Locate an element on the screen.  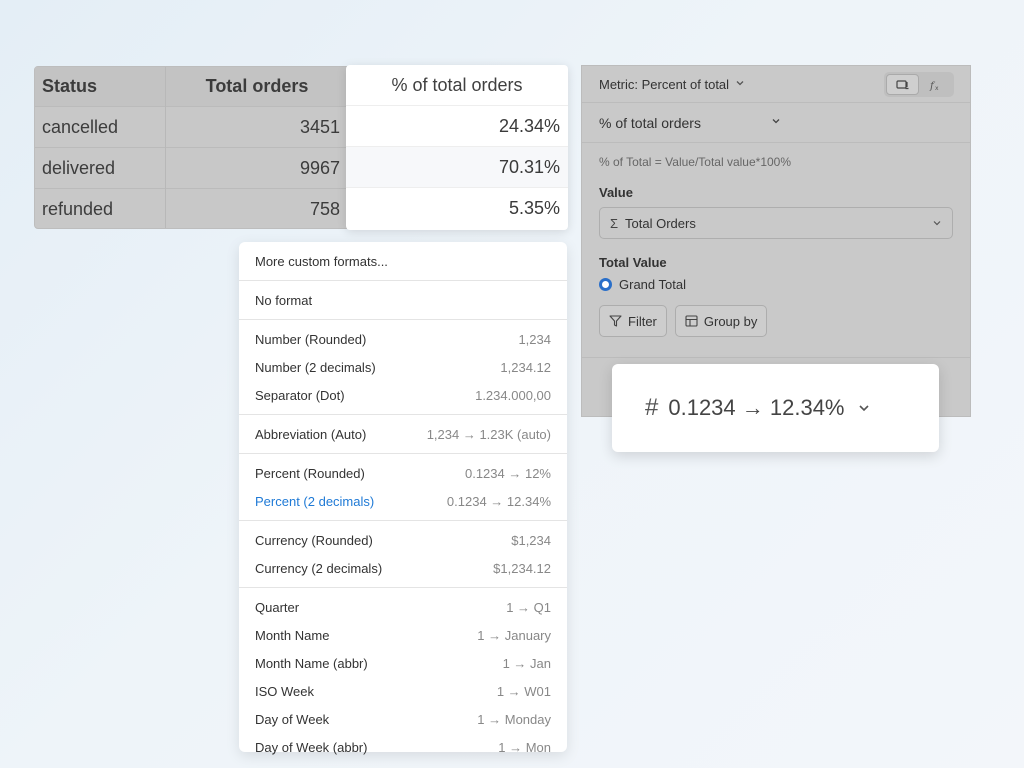
menu-item-label: Number (Rounded) is located at coordinates (311, 339).